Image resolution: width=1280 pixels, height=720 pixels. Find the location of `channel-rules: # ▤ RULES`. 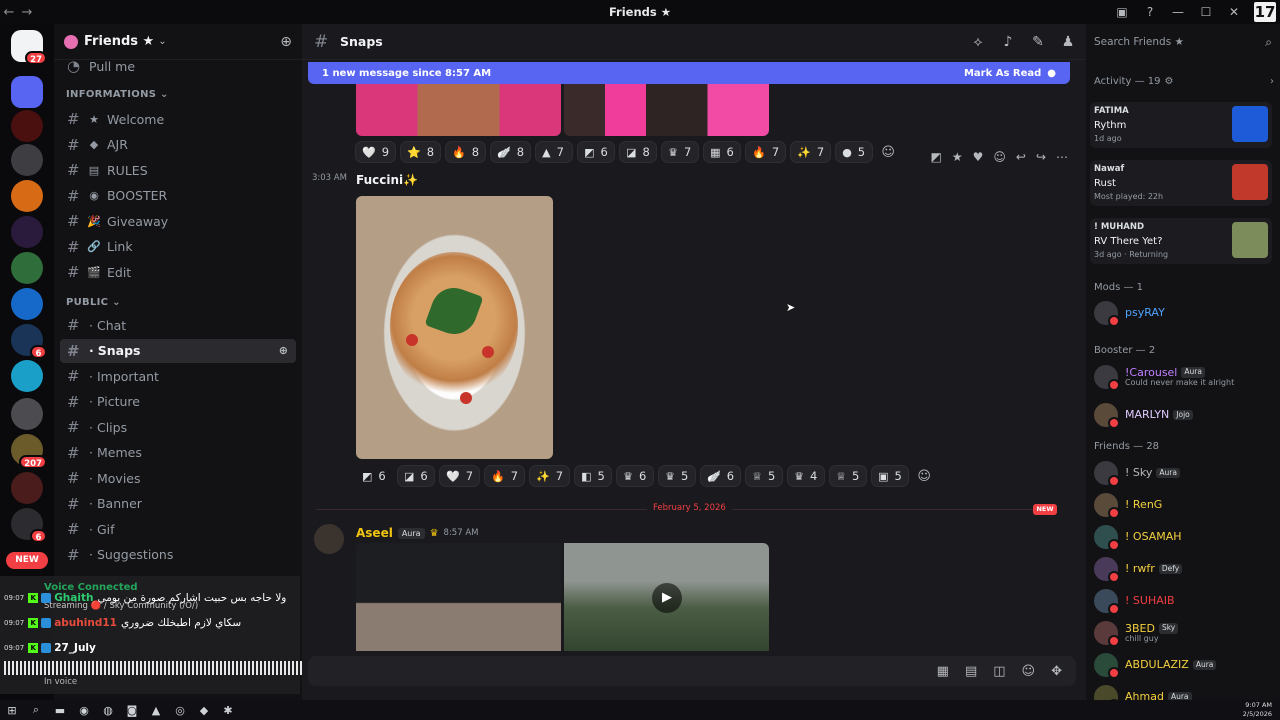

channel-rules: # ▤ RULES is located at coordinates (178, 170).